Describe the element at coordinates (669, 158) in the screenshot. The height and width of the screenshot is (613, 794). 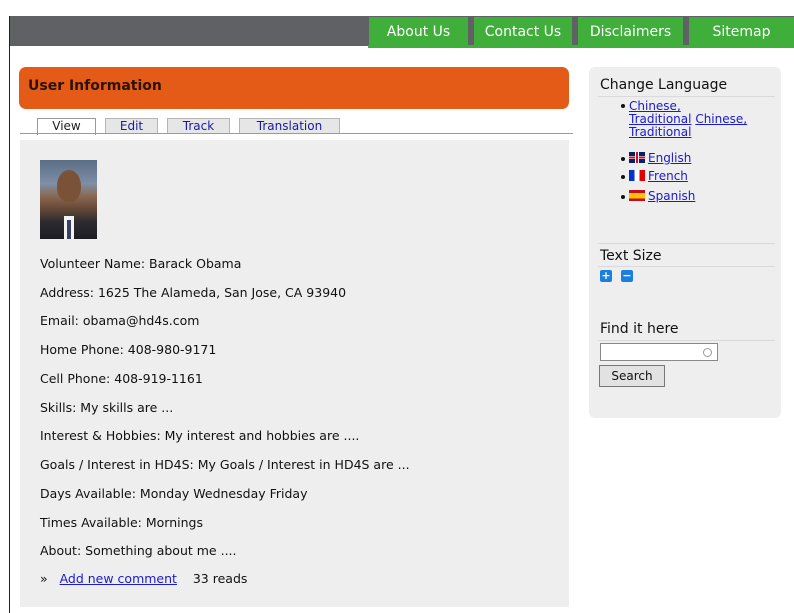
I see `lang-english-link: English` at that location.